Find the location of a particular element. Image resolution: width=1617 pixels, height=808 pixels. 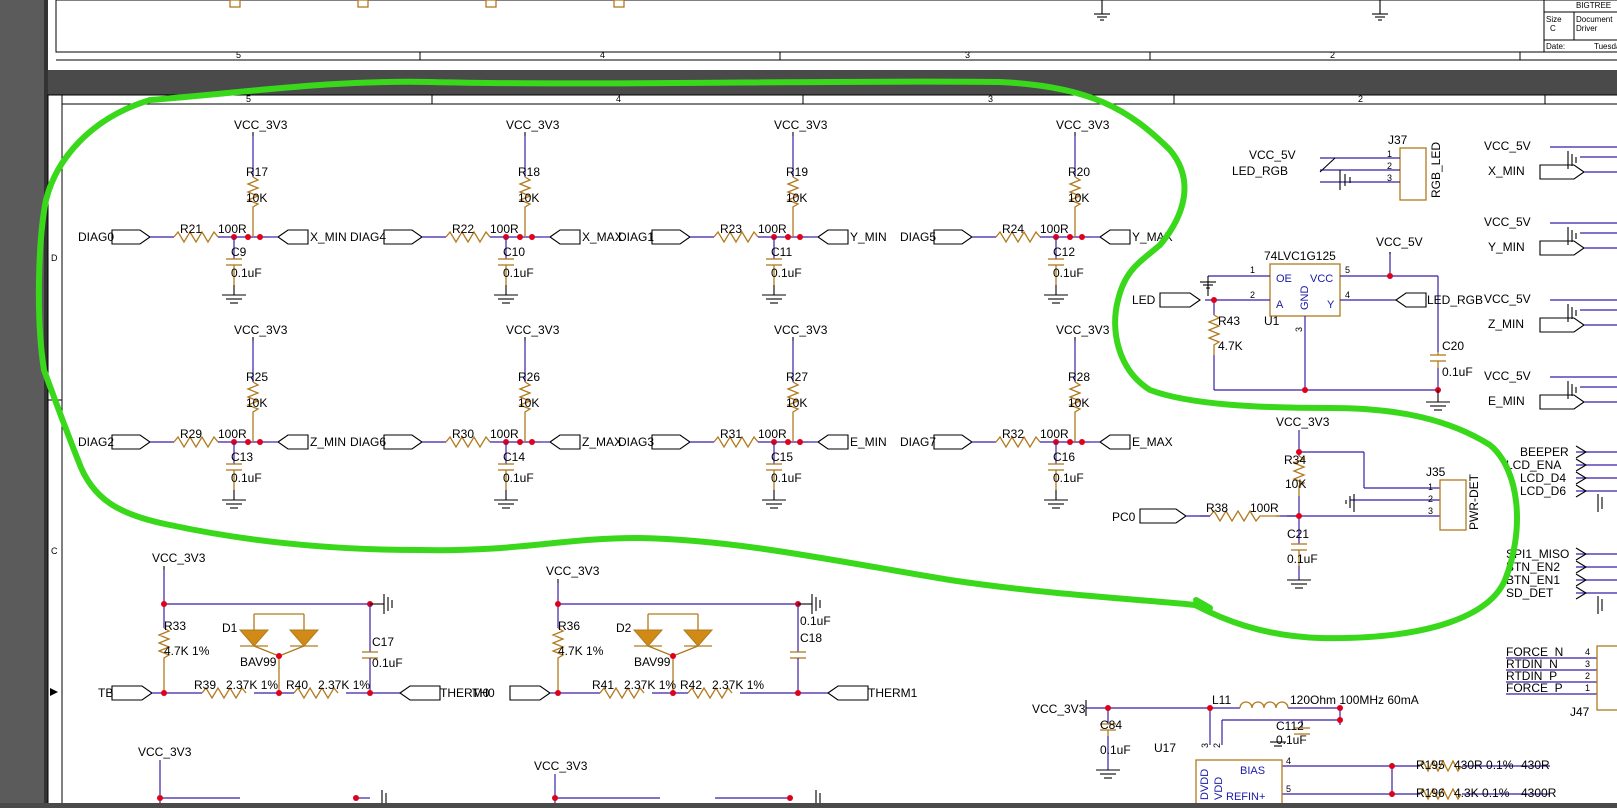

pwrdet-supply-label: VCC_3V3 is located at coordinates (1303, 422).